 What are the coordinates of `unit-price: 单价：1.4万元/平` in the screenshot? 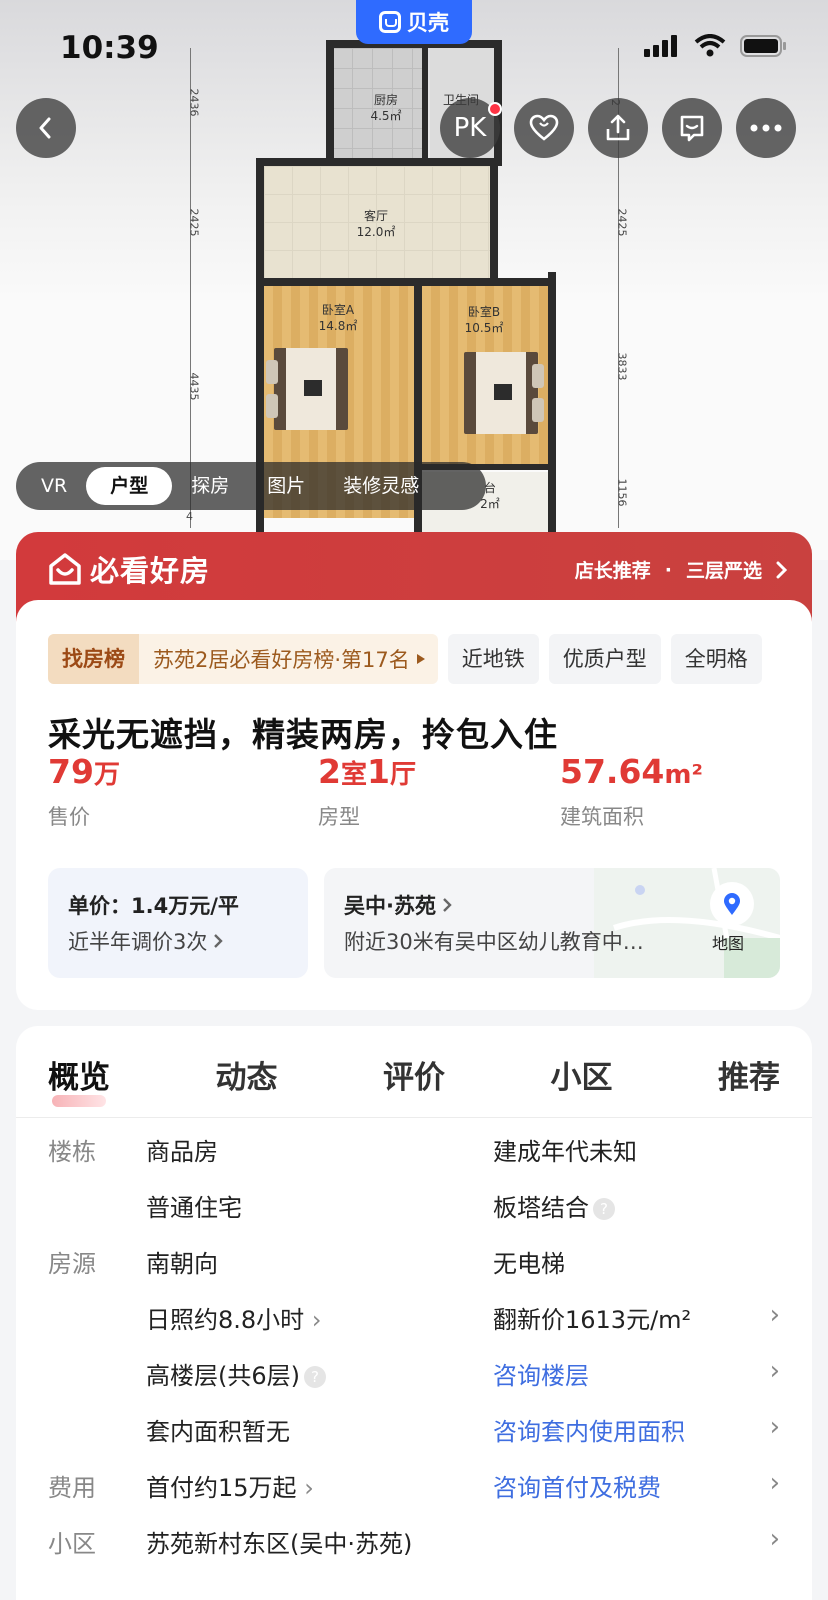 It's located at (153, 906).